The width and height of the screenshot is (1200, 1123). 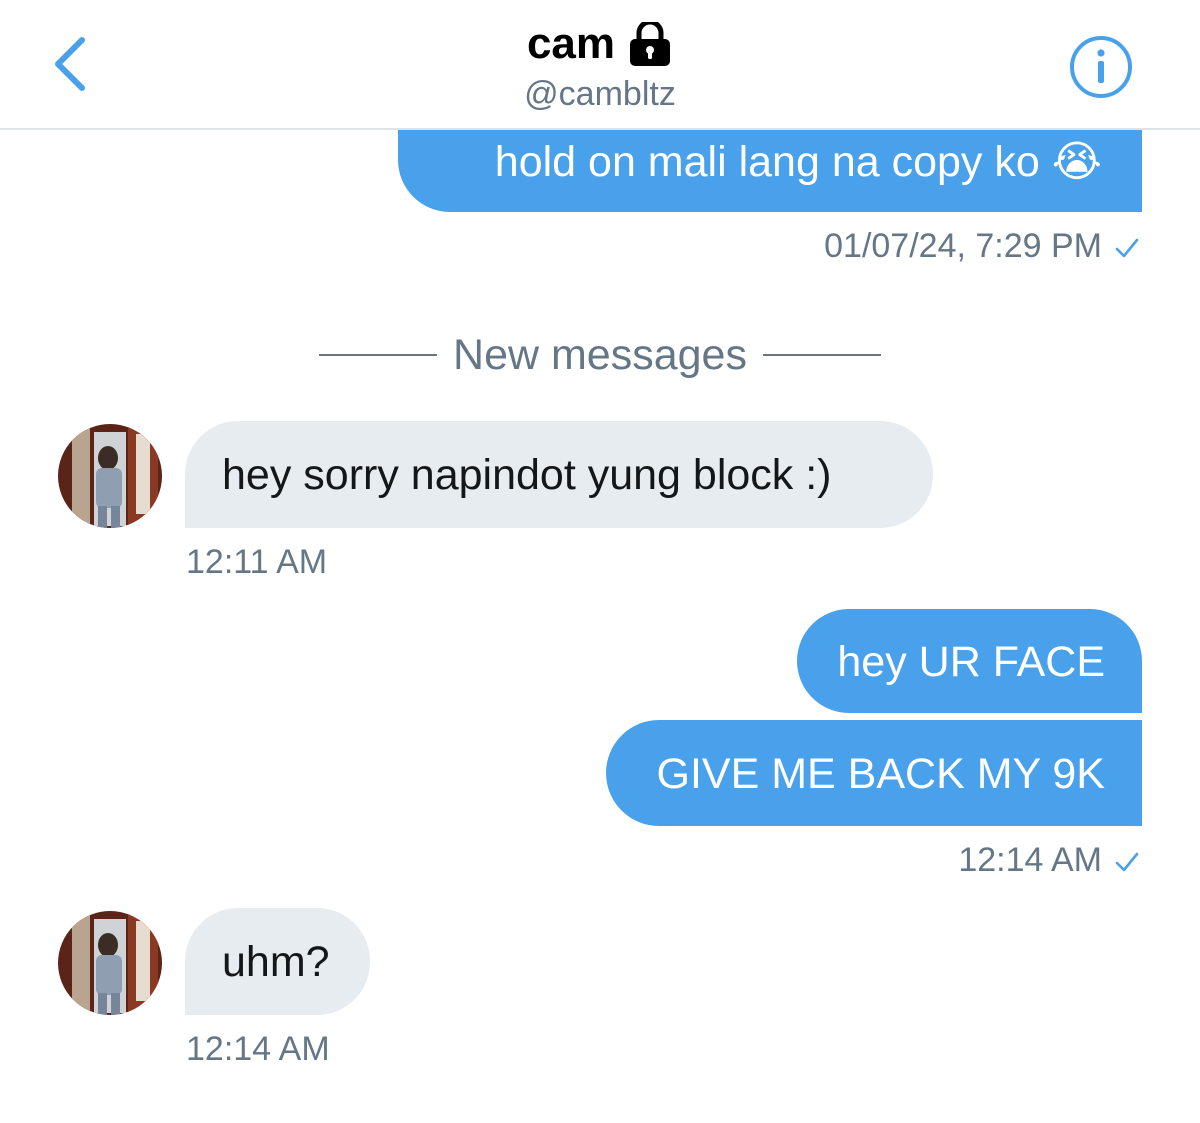 I want to click on divider-label: New messages, so click(x=600, y=354).